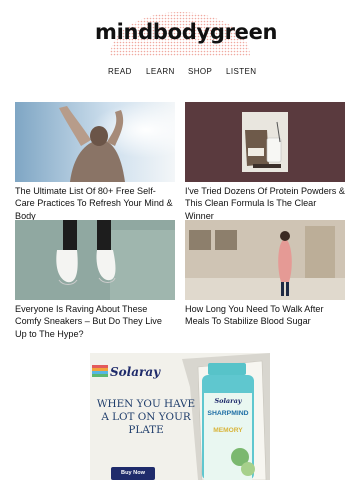 This screenshot has height=480, width=360. I want to click on nav-shop: SHOP, so click(200, 71).